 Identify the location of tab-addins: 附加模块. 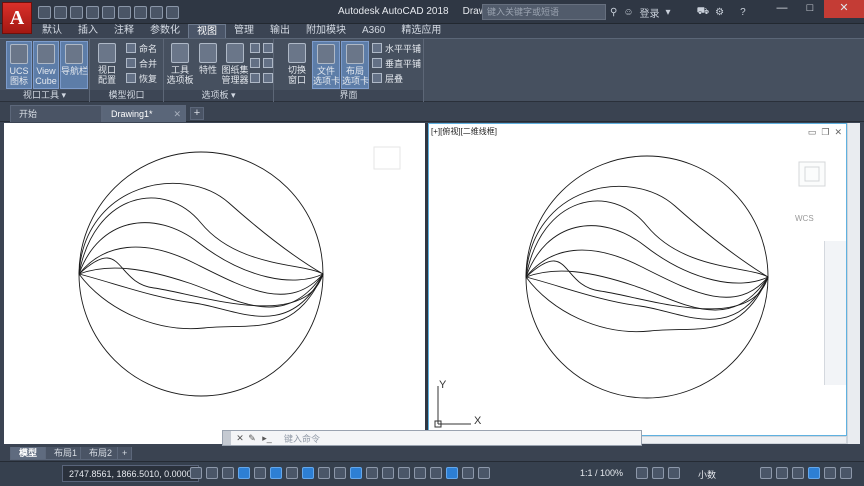
(326, 31).